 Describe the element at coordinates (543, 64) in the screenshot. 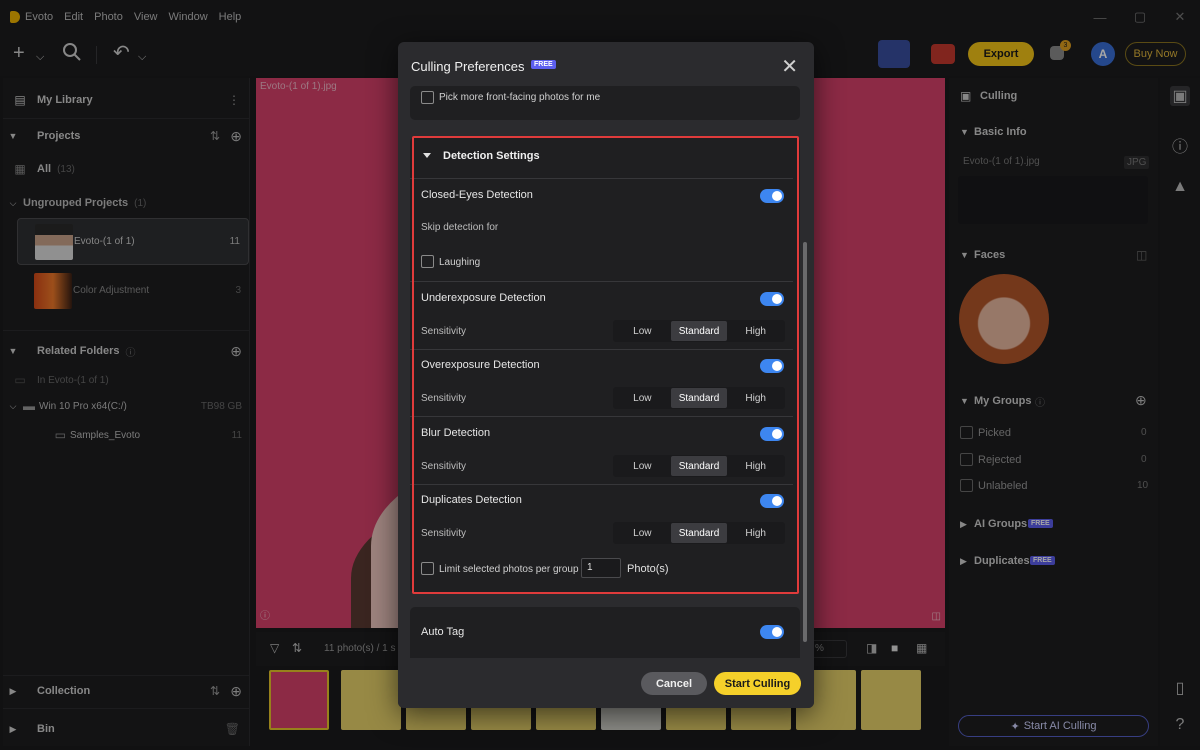

I see `free-badge: FREE` at that location.